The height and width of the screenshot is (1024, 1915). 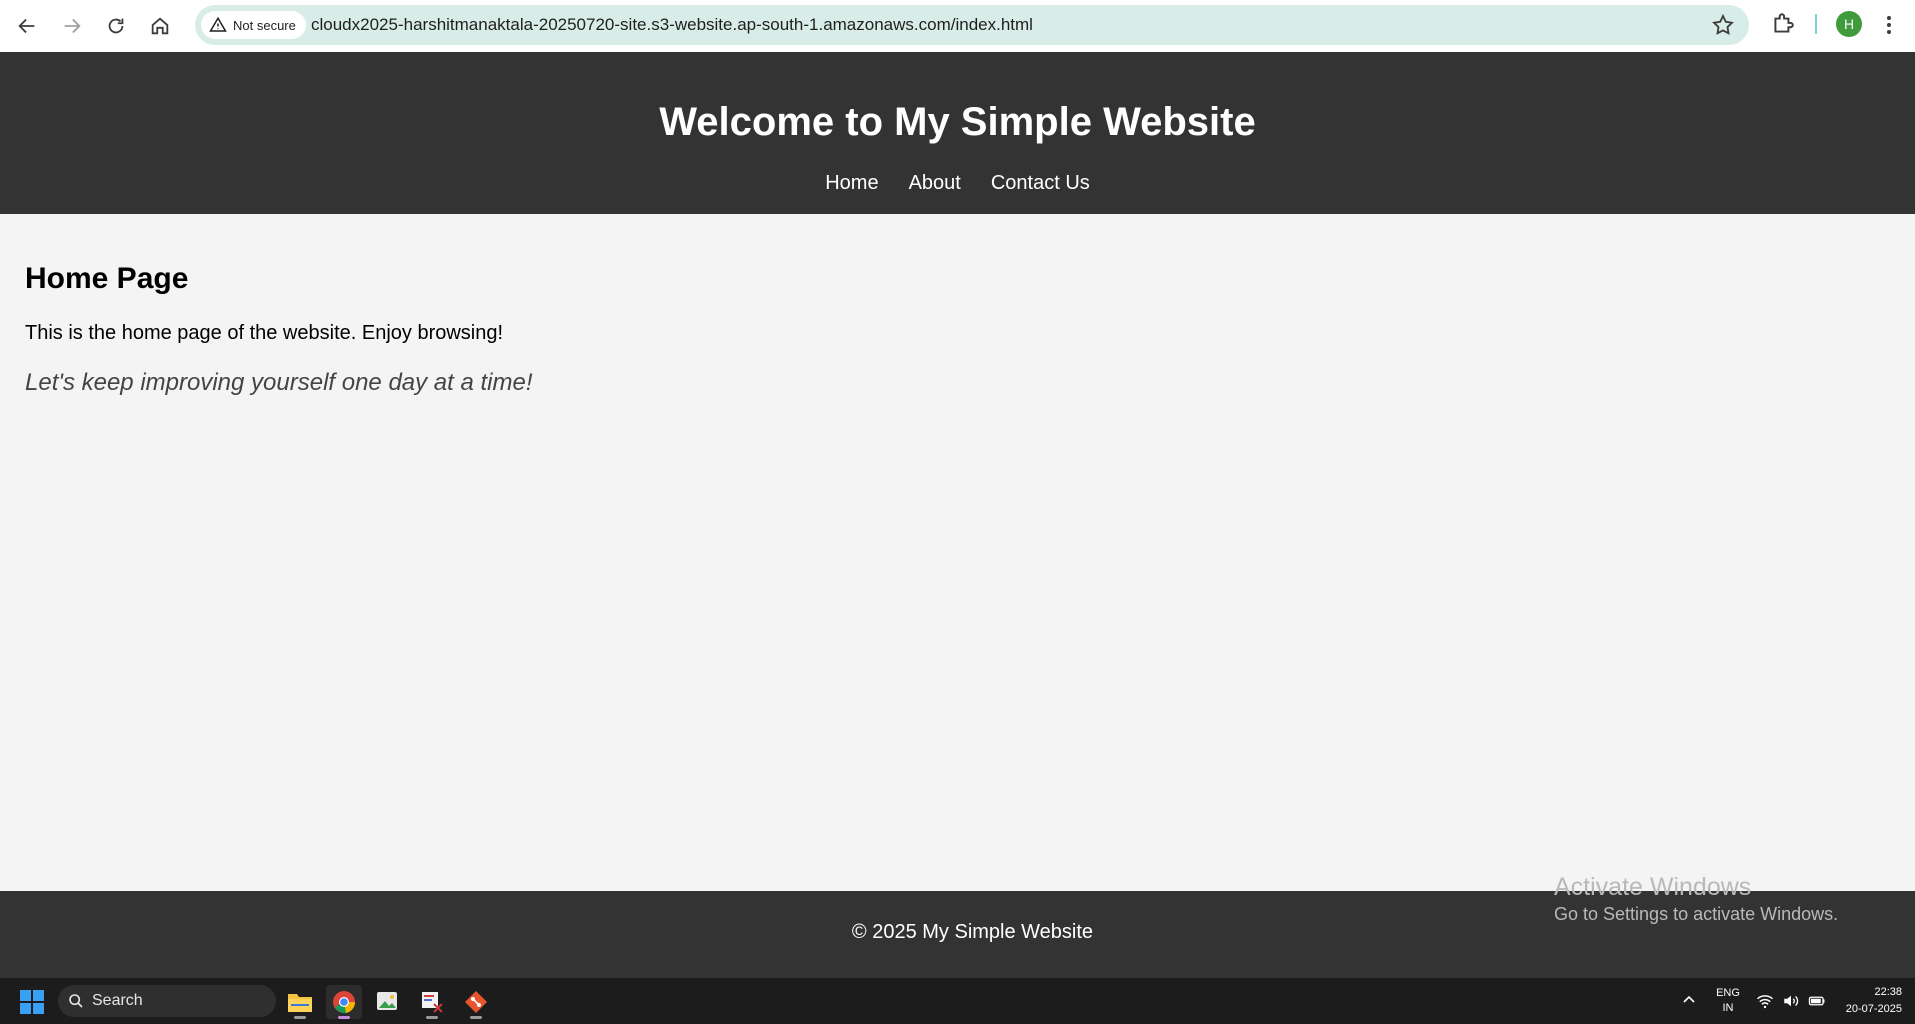 I want to click on taskbar-app-file-explorer, so click(x=300, y=1002).